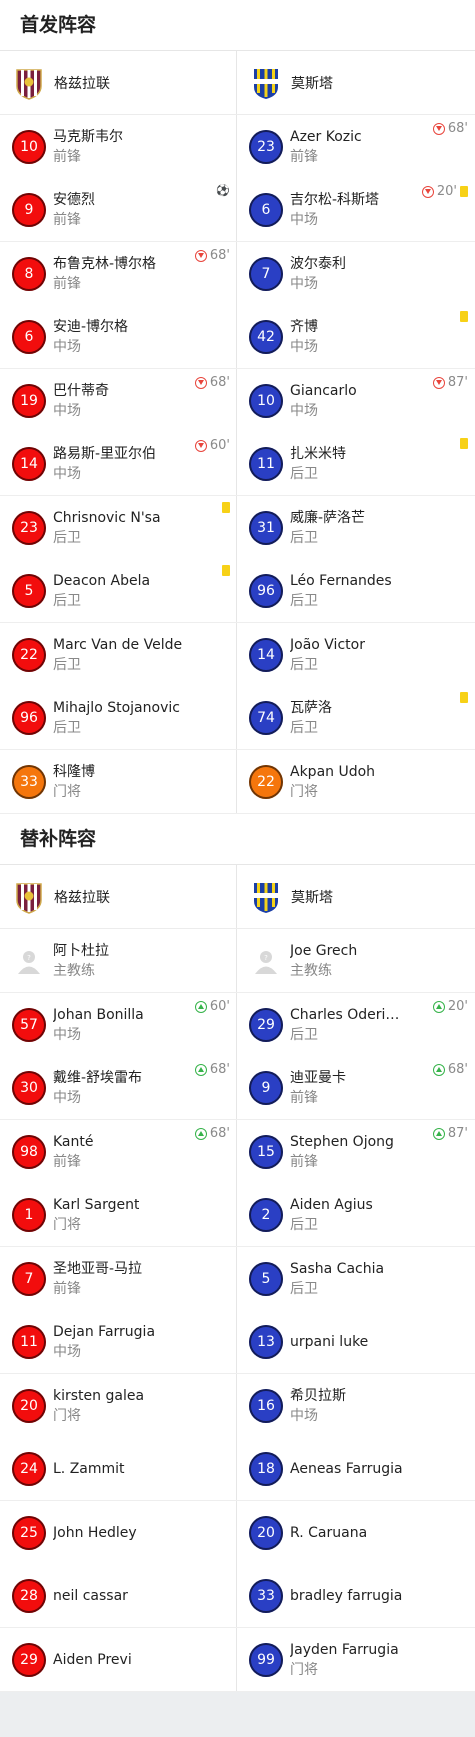 This screenshot has width=475, height=1737. Describe the element at coordinates (355, 209) in the screenshot. I see `player-entry: 6 吉尔松-科斯塔 中场 20'` at that location.